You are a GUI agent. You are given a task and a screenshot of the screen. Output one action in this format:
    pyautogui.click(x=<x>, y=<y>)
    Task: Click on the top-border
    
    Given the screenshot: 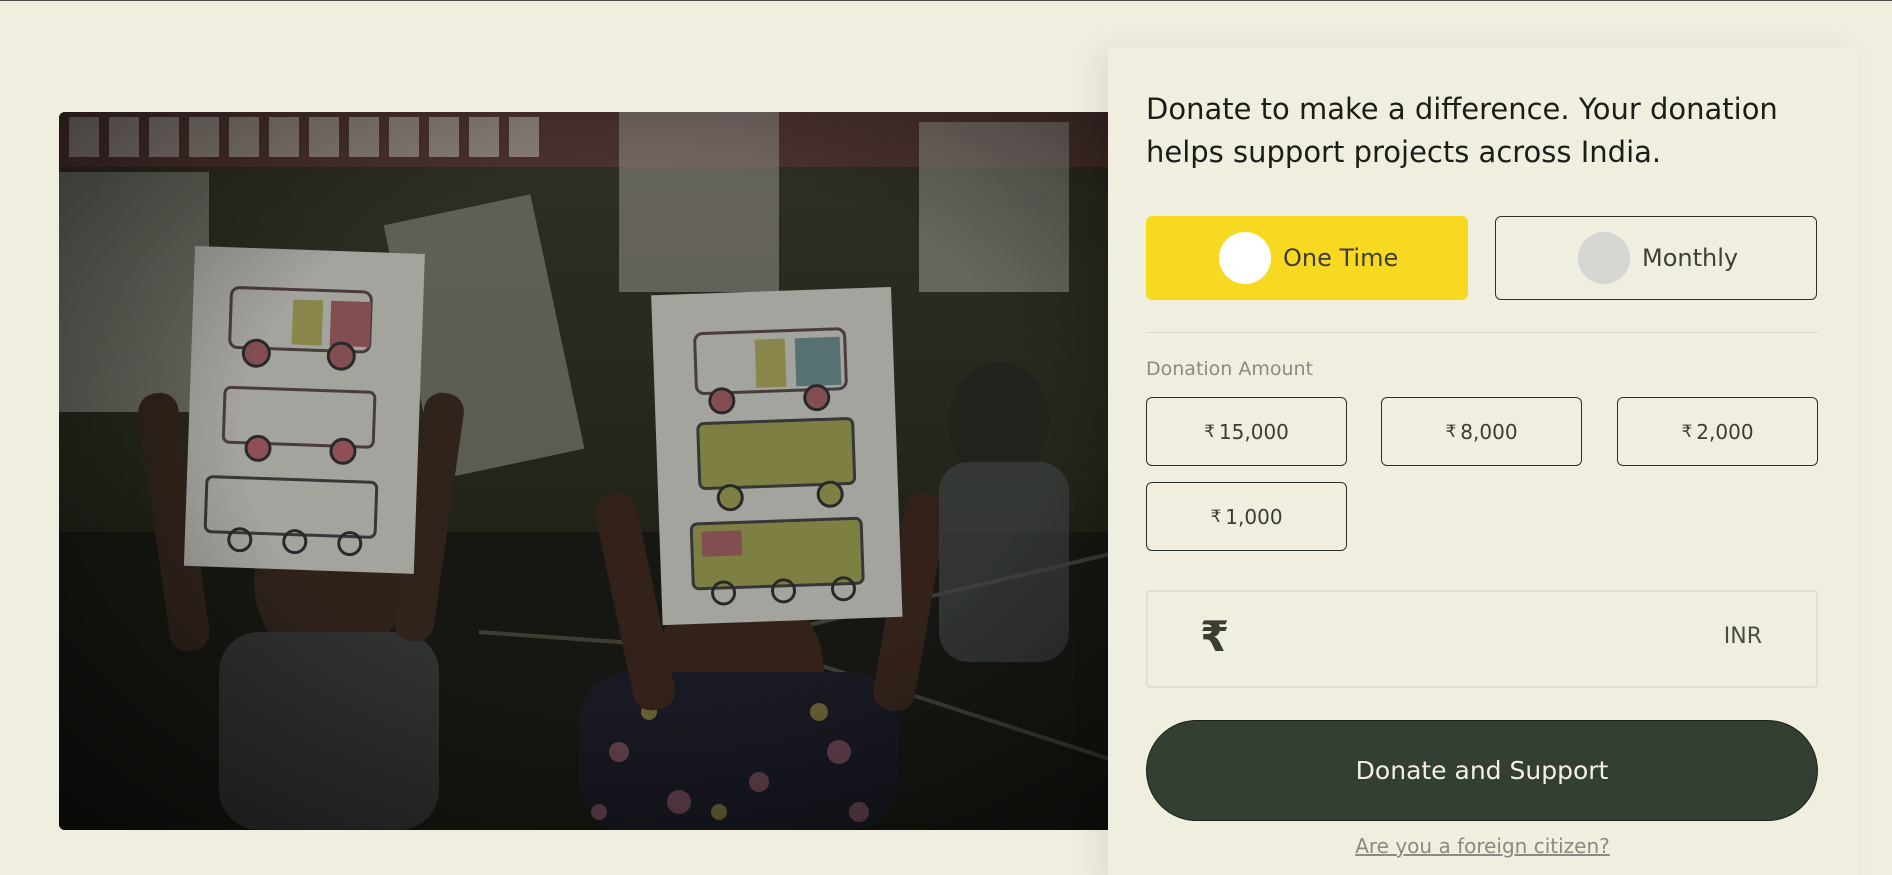 What is the action you would take?
    pyautogui.click(x=946, y=0)
    